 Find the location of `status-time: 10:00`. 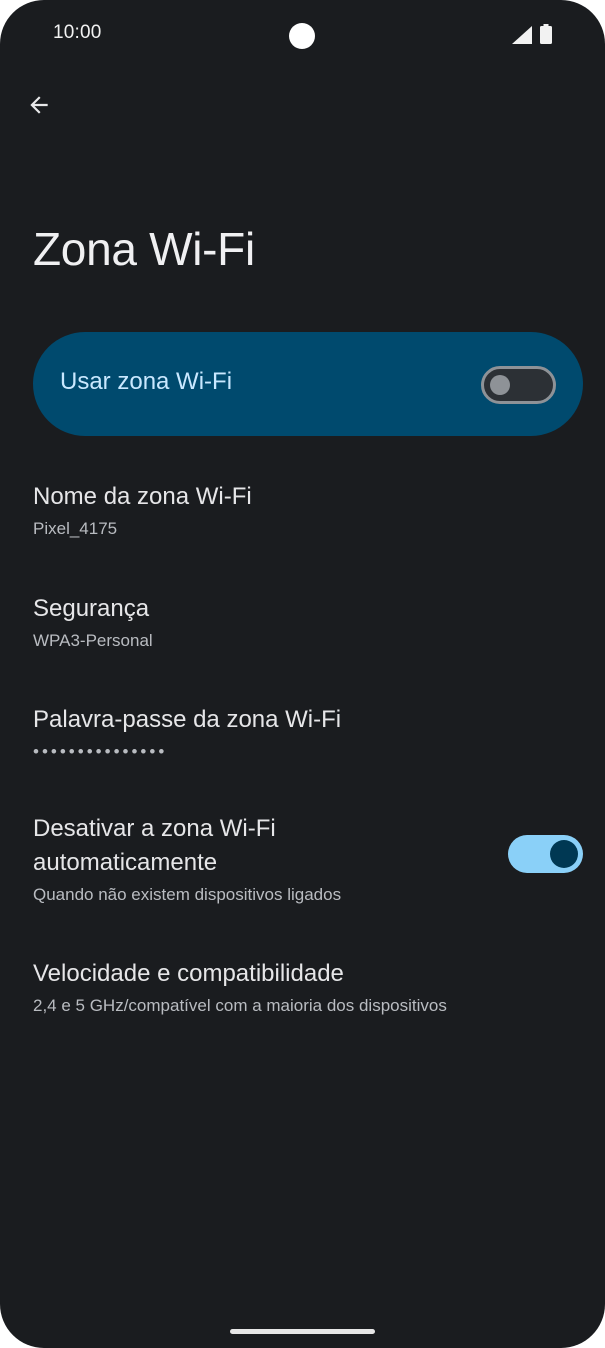

status-time: 10:00 is located at coordinates (77, 32).